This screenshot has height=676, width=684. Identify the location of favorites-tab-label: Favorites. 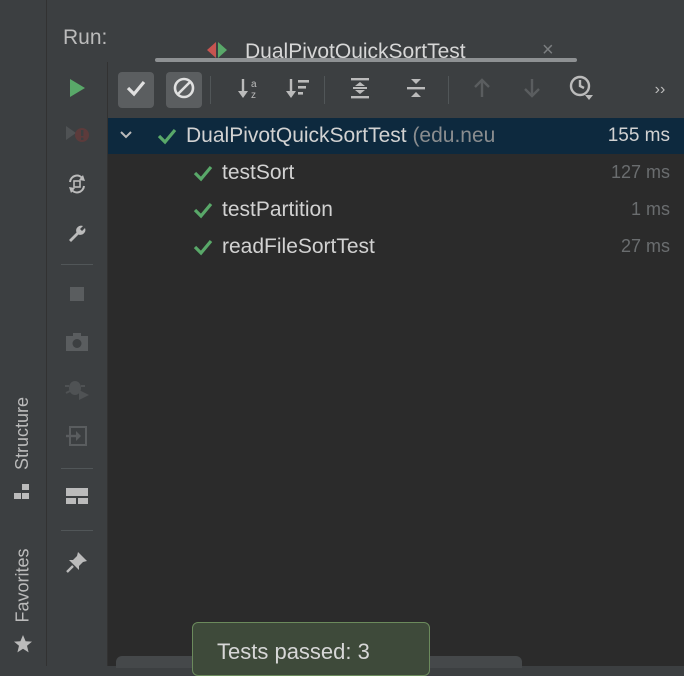
(22, 585).